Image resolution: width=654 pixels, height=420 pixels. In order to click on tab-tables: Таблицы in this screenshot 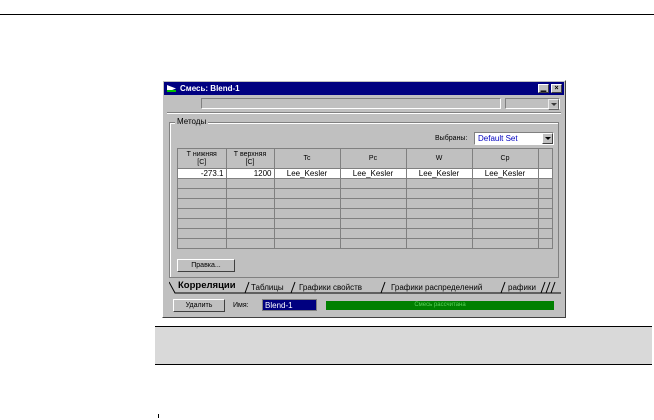, I will do `click(267, 287)`.